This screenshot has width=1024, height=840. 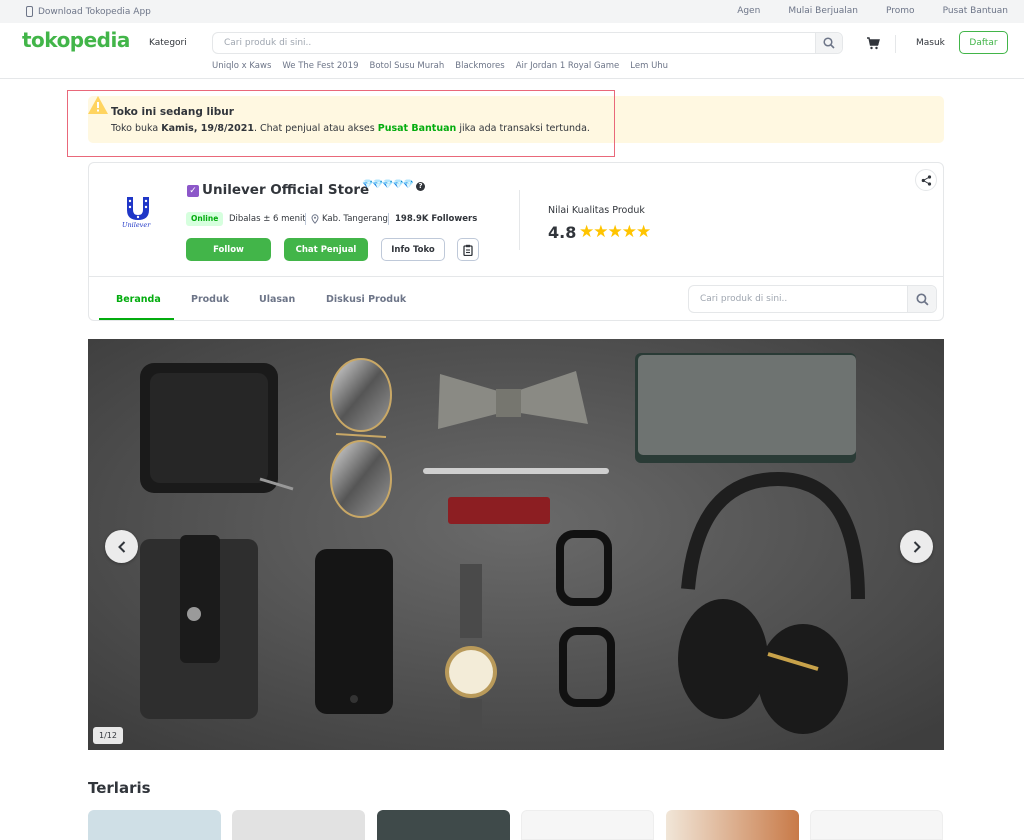 I want to click on search-input: Cari produk di sini.., so click(x=267, y=43).